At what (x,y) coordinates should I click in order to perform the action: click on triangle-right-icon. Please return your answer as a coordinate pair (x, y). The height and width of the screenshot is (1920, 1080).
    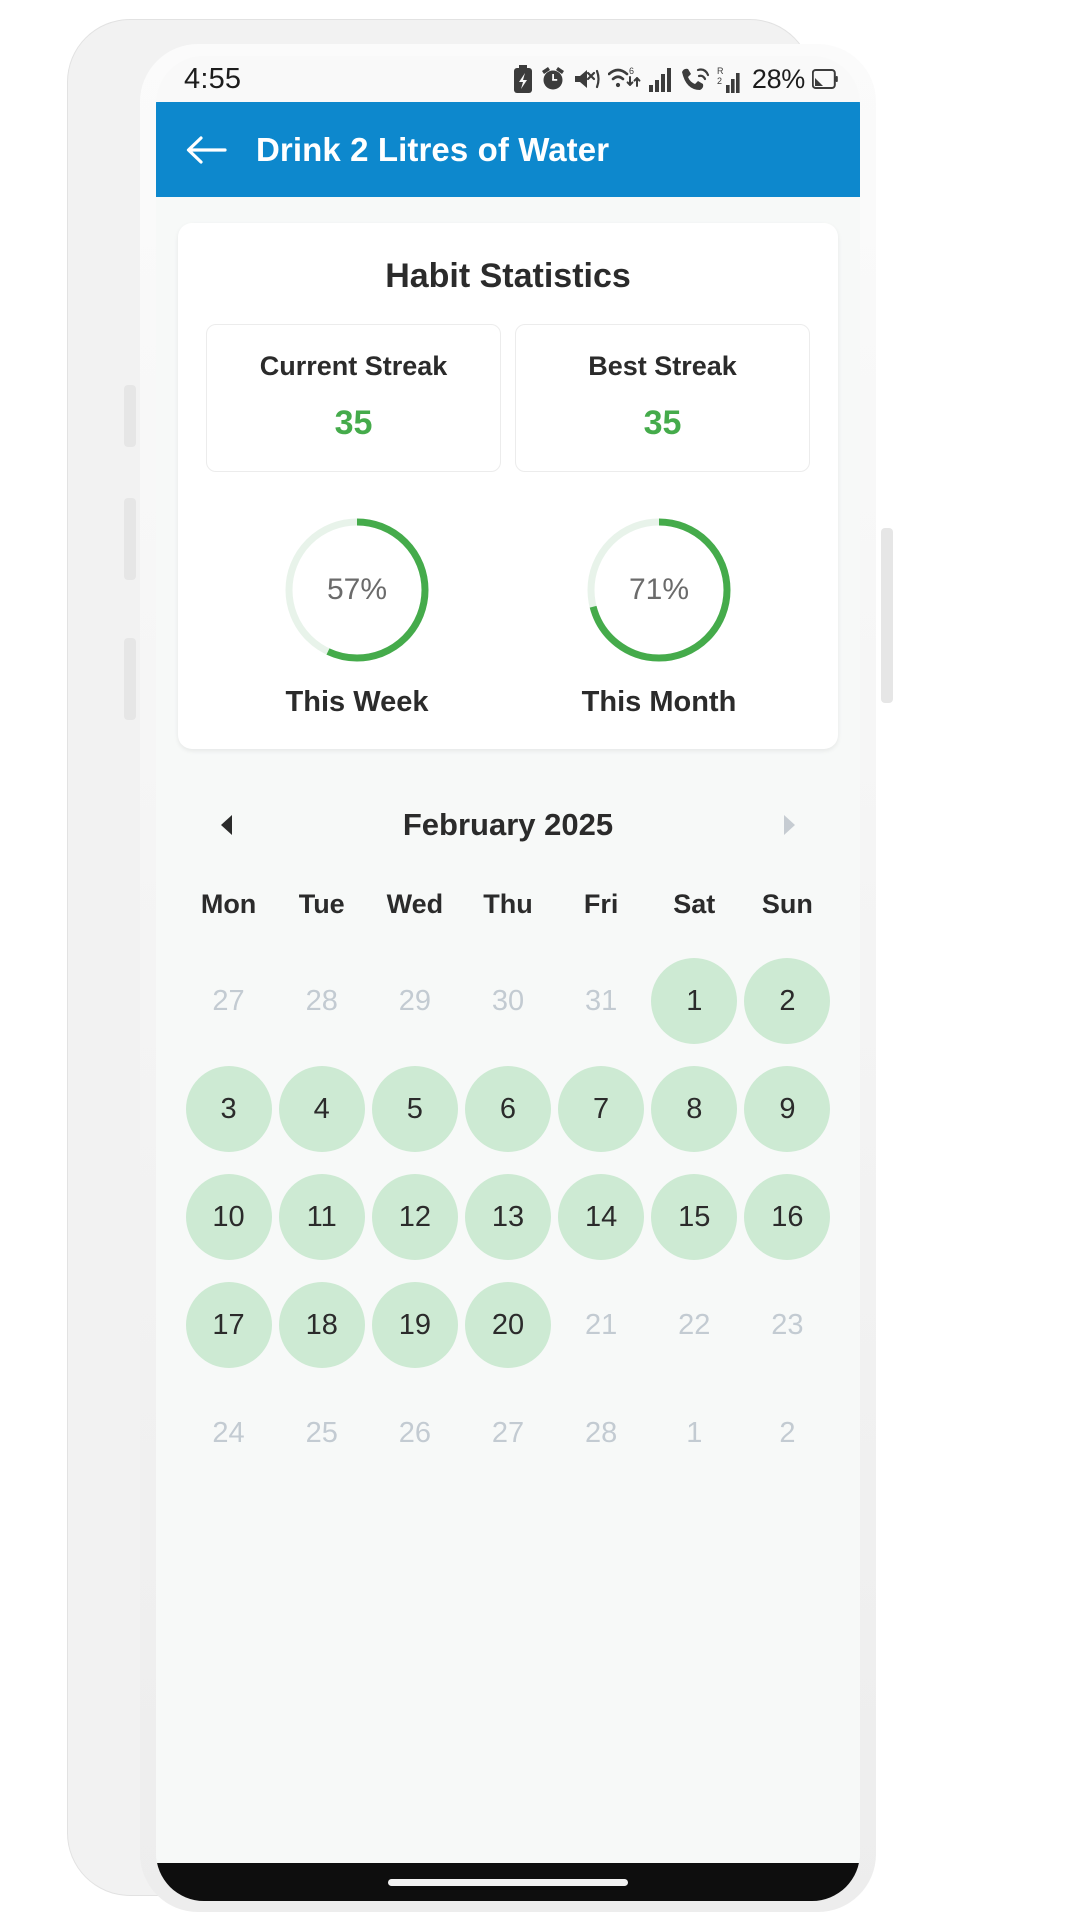
    Looking at the image, I should click on (789, 825).